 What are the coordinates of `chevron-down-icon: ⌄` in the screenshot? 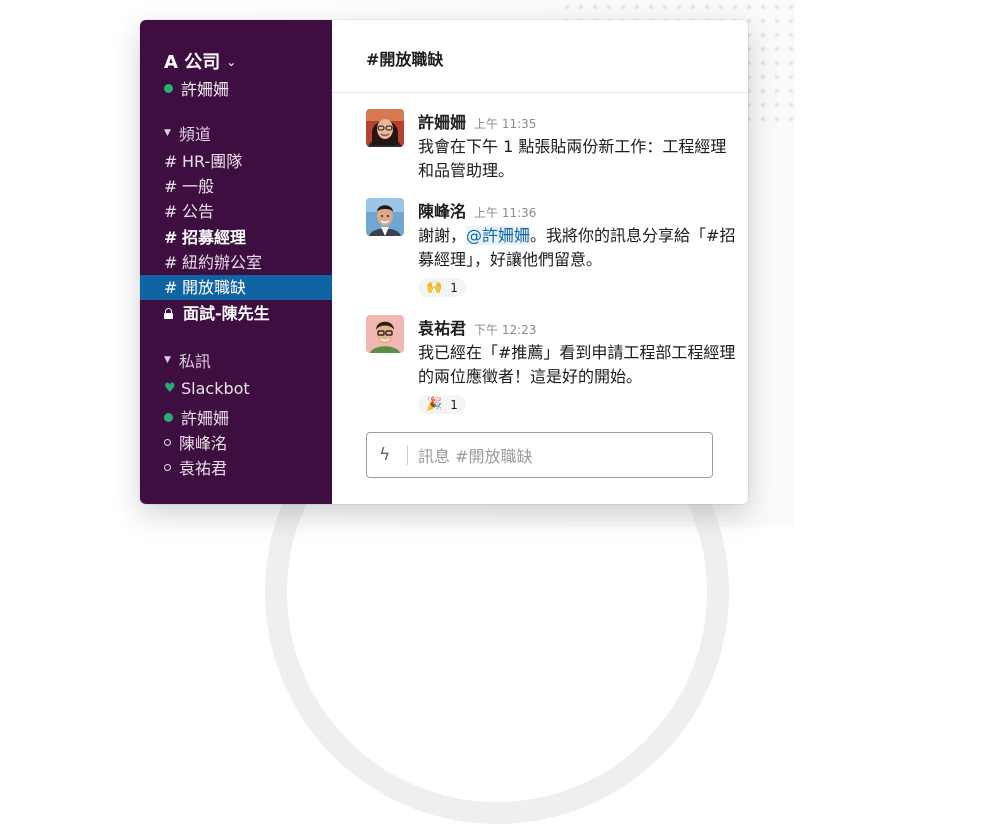 It's located at (231, 62).